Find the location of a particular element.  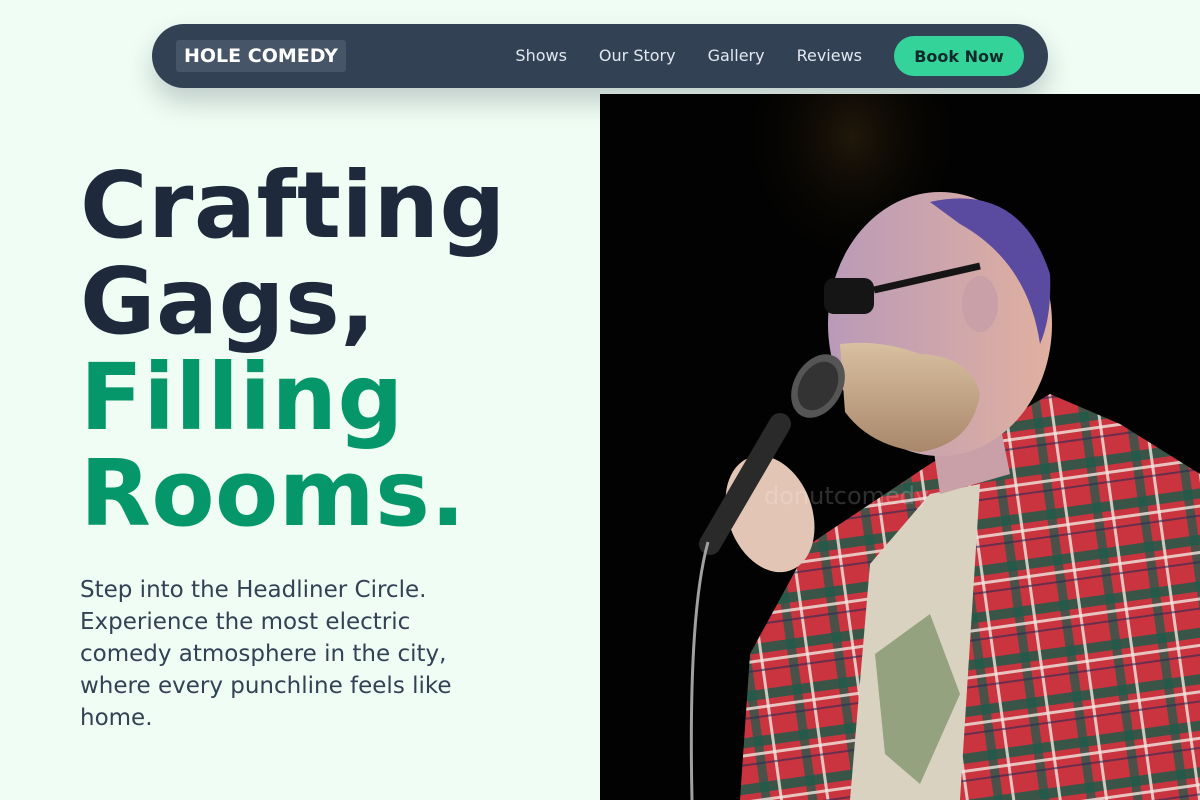

photo-watermark: donutcomedy is located at coordinates (847, 496).